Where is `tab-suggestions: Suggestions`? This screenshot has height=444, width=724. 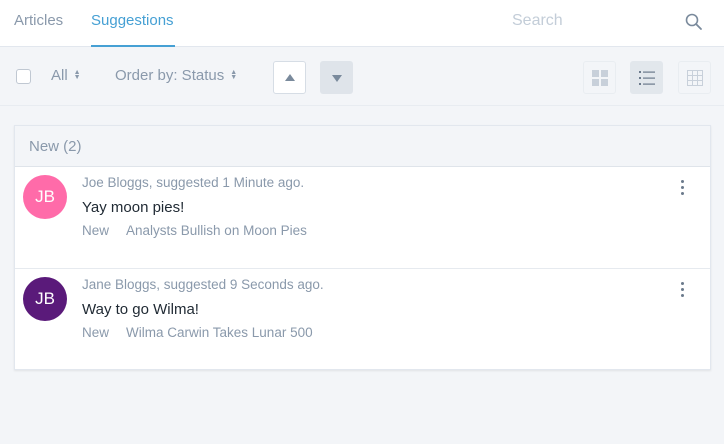
tab-suggestions: Suggestions is located at coordinates (132, 20).